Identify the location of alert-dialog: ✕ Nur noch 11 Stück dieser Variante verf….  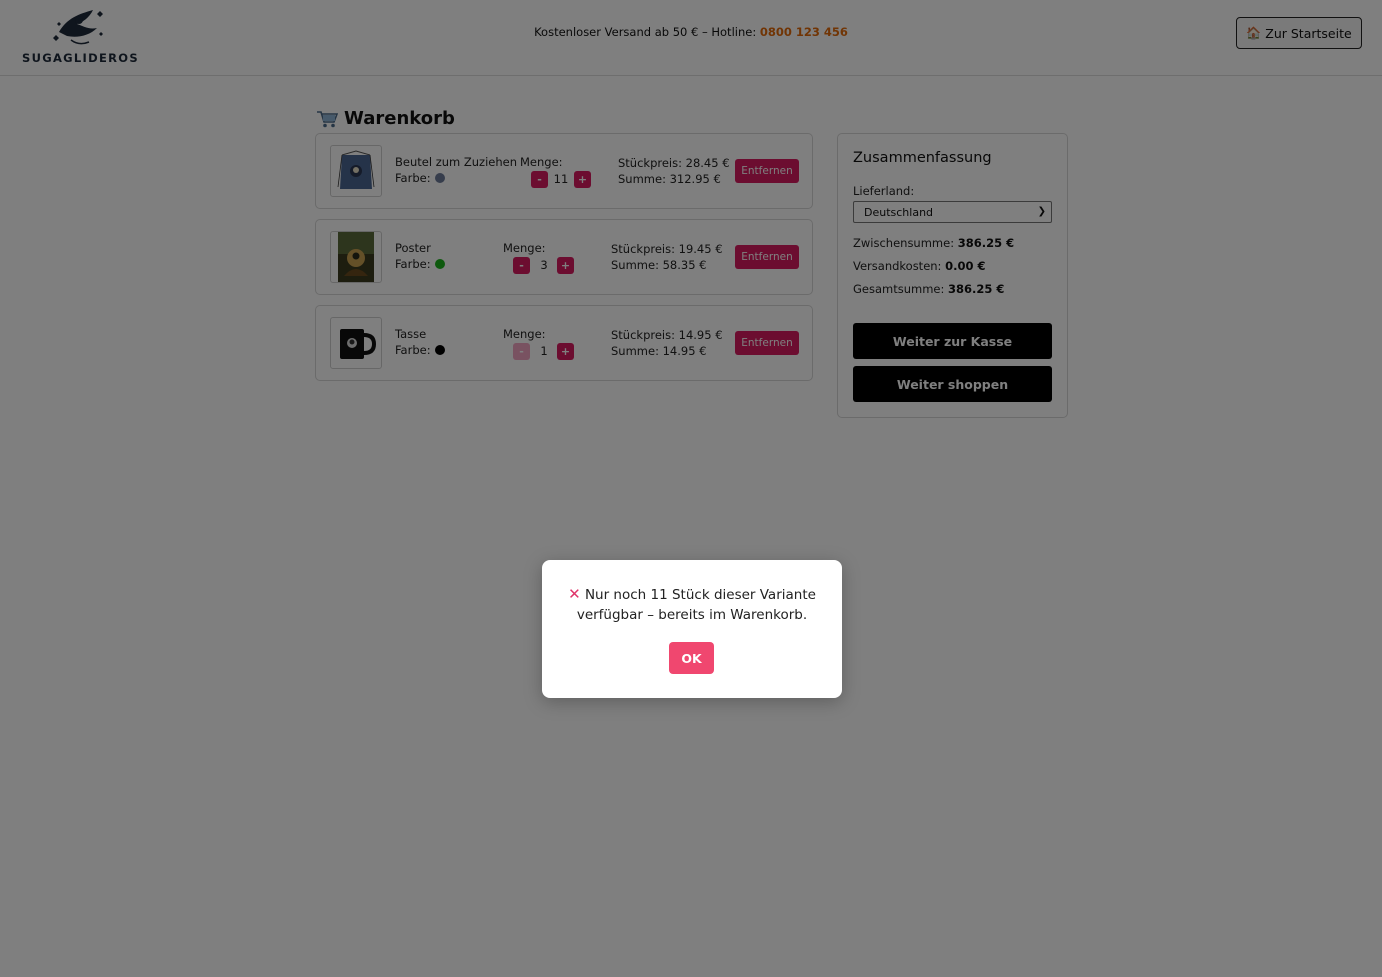
(692, 629).